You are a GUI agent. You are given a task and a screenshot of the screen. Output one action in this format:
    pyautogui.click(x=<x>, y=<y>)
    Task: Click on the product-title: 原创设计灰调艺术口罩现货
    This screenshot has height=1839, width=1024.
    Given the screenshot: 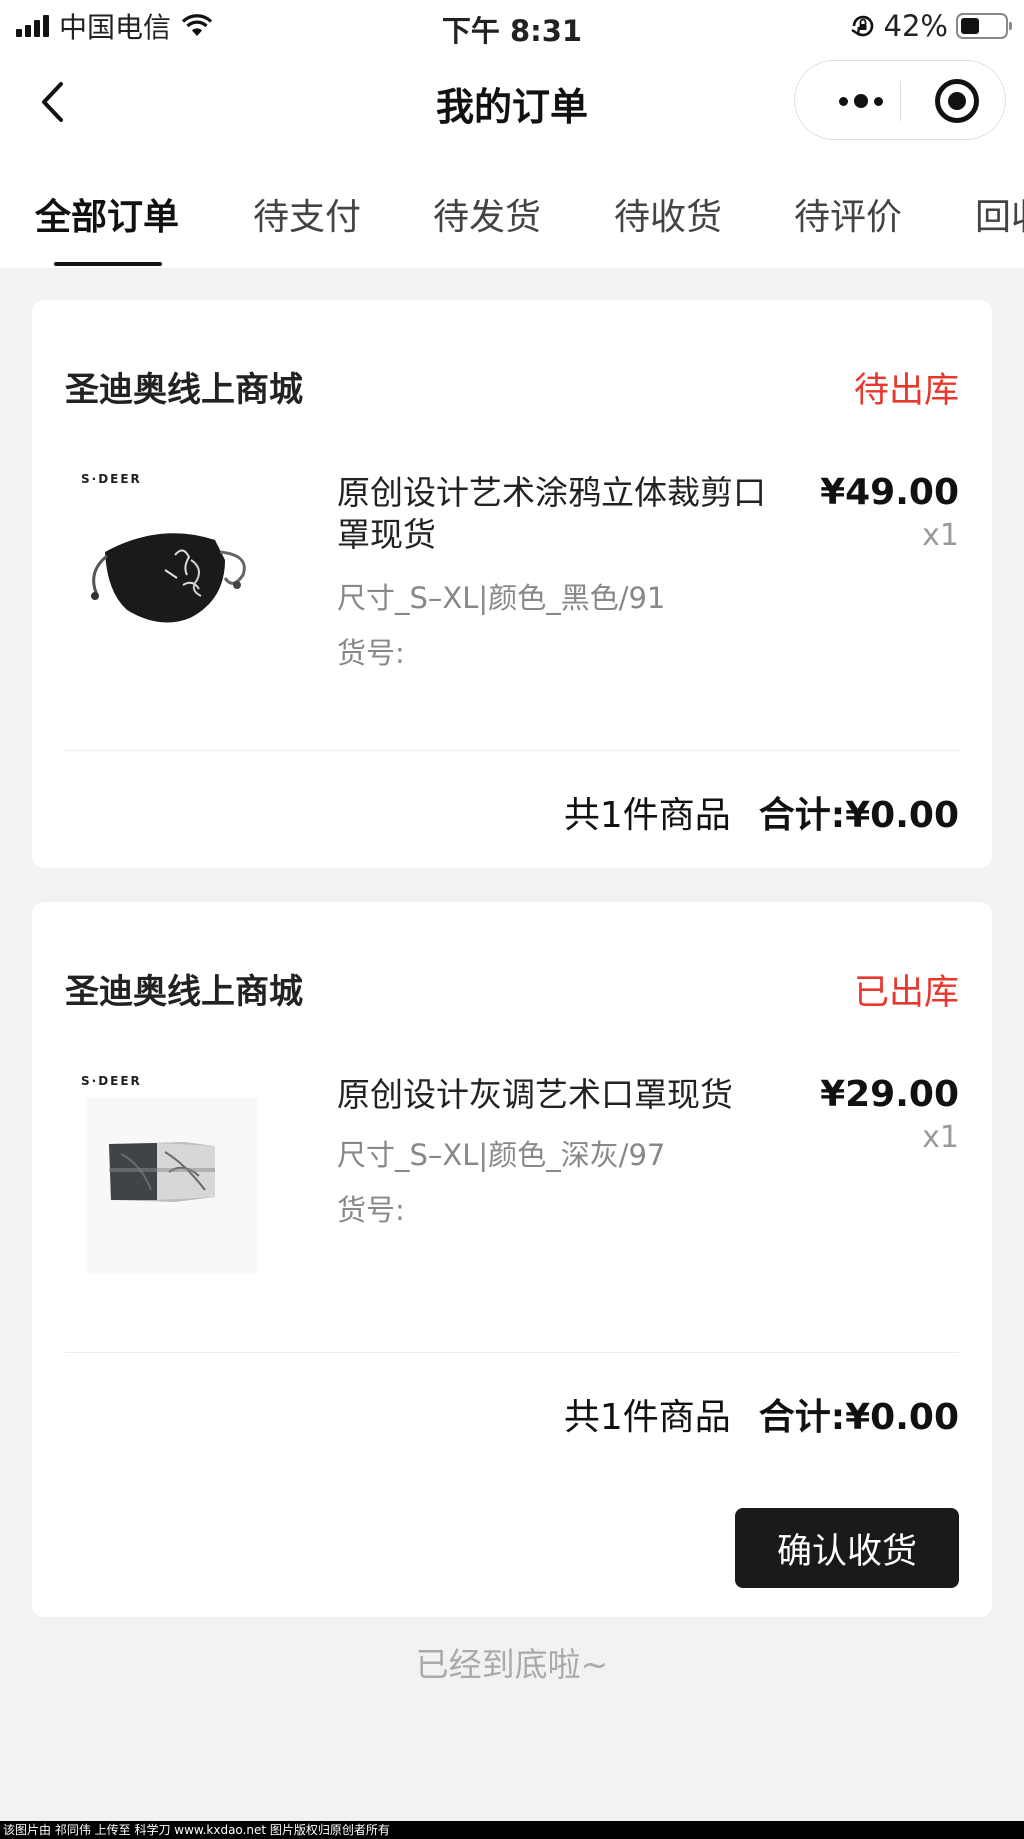 What is the action you would take?
    pyautogui.click(x=552, y=1095)
    